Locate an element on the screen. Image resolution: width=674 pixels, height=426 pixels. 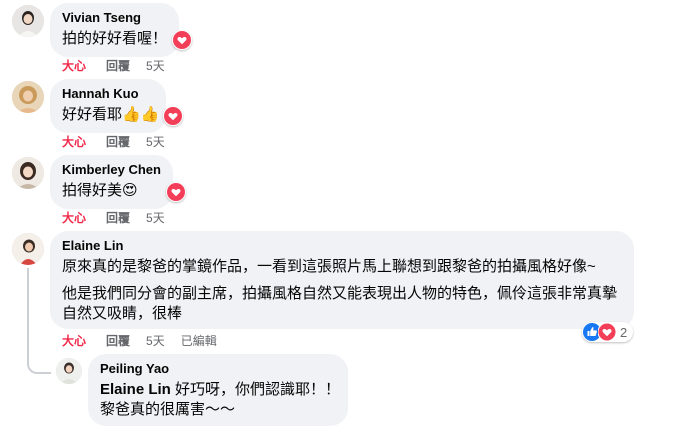
reply-author: Peiling Yao is located at coordinates (218, 369).